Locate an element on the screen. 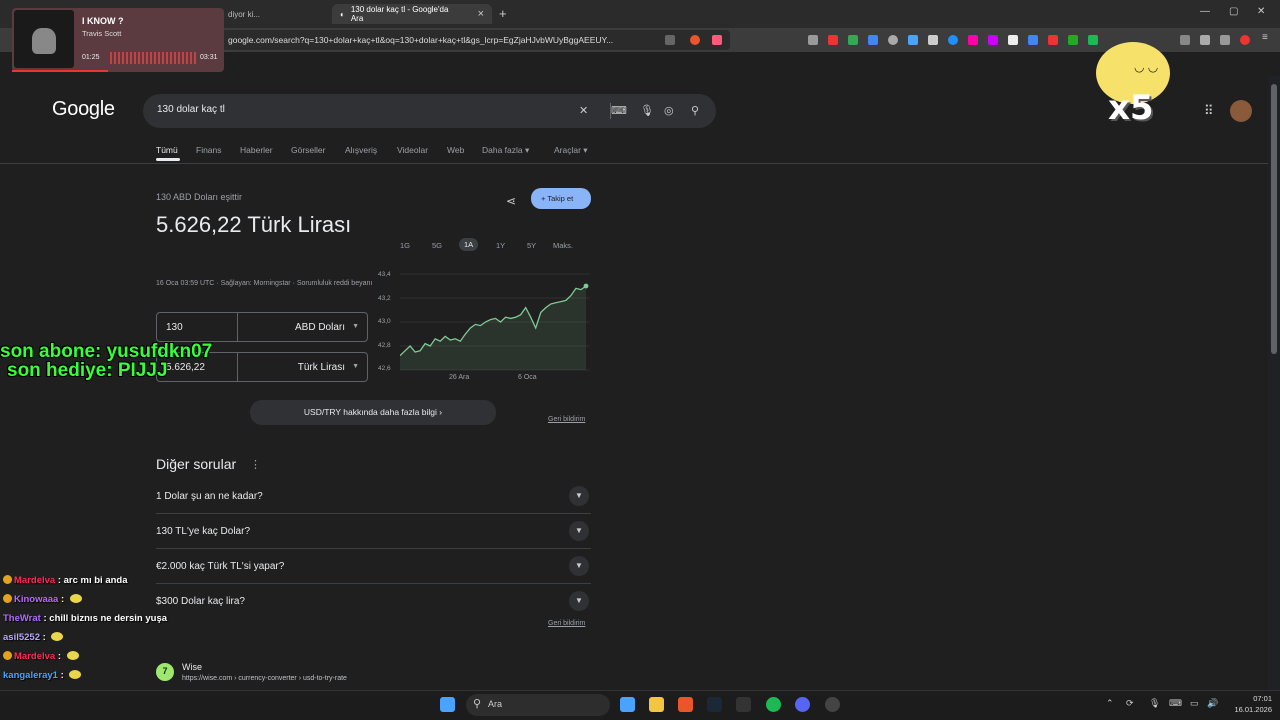 The width and height of the screenshot is (1280, 720). exchange-rate-chart is located at coordinates (496, 322).